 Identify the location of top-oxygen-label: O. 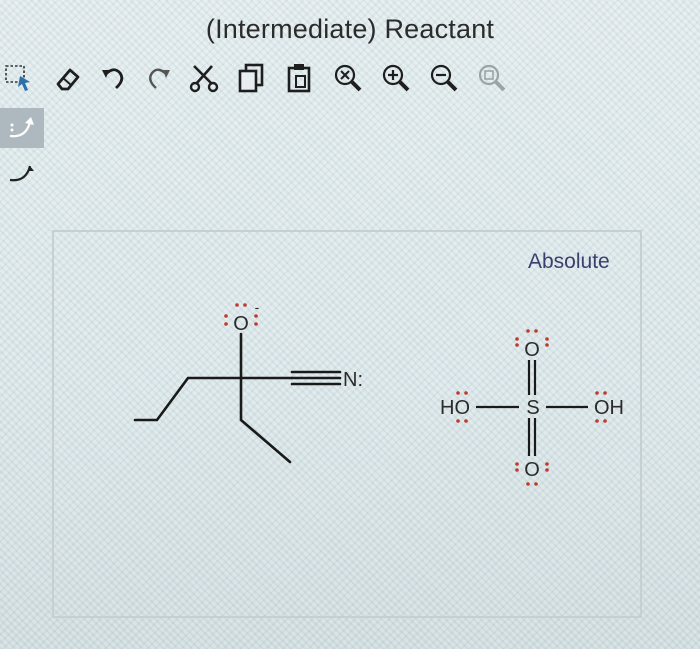
(532, 350).